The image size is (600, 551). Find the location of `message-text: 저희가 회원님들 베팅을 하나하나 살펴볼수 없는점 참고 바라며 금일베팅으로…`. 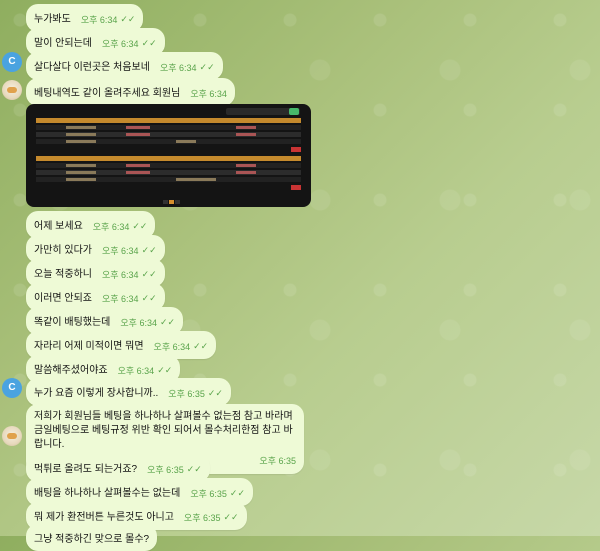

message-text: 저희가 회원님들 베팅을 하나하나 살펴볼수 없는점 참고 바라며 금일베팅으로… is located at coordinates (163, 430).